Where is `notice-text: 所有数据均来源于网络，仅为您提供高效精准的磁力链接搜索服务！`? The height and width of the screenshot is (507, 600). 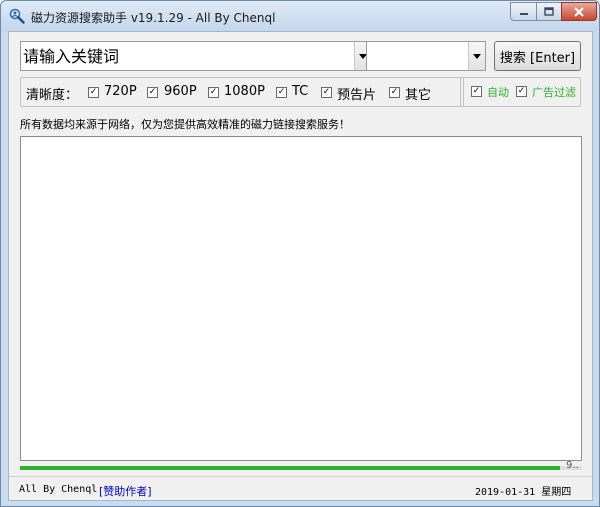
notice-text: 所有数据均来源于网络，仅为您提供高效精准的磁力链接搜索服务！ is located at coordinates (185, 124).